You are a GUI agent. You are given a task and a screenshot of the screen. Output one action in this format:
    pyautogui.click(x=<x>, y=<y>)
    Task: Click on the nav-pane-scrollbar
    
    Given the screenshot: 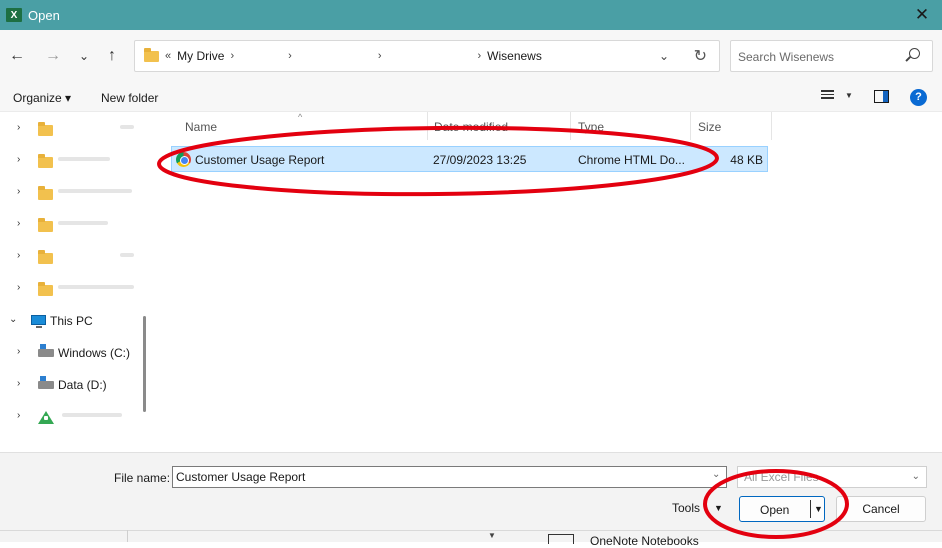 What is the action you would take?
    pyautogui.click(x=144, y=364)
    